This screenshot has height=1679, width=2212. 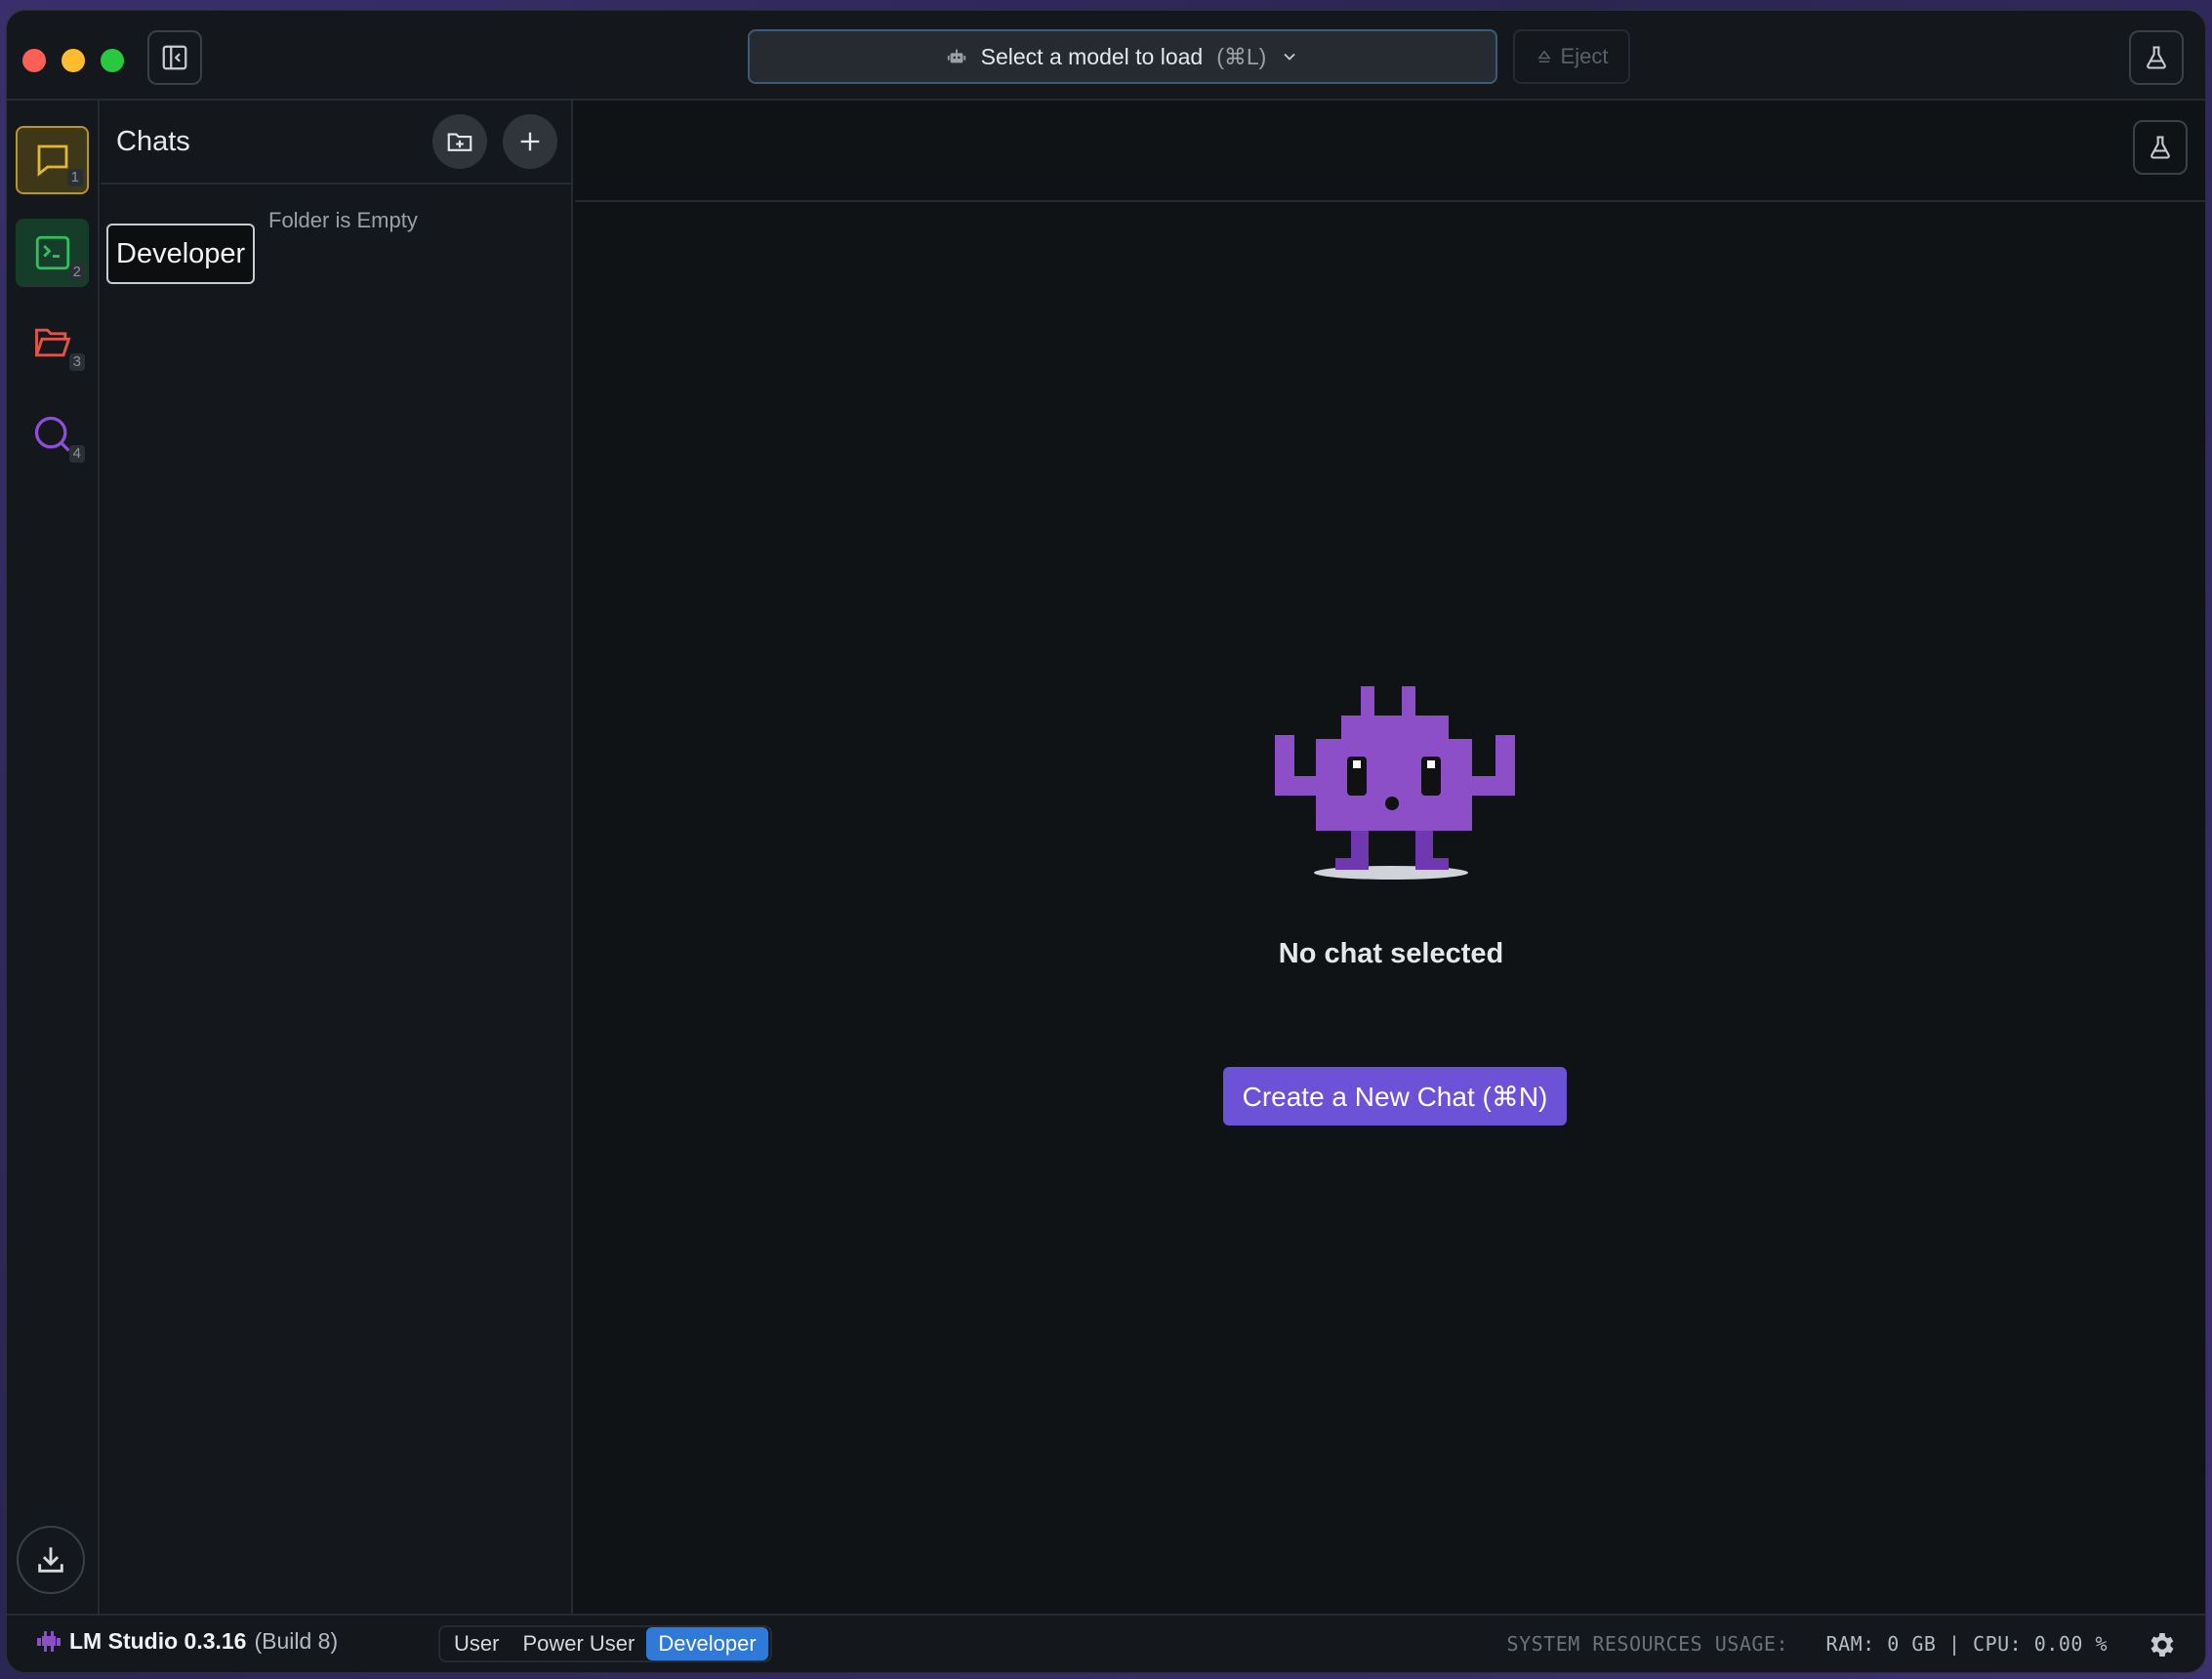 I want to click on model-select-label: Select a model to load, so click(x=1092, y=56).